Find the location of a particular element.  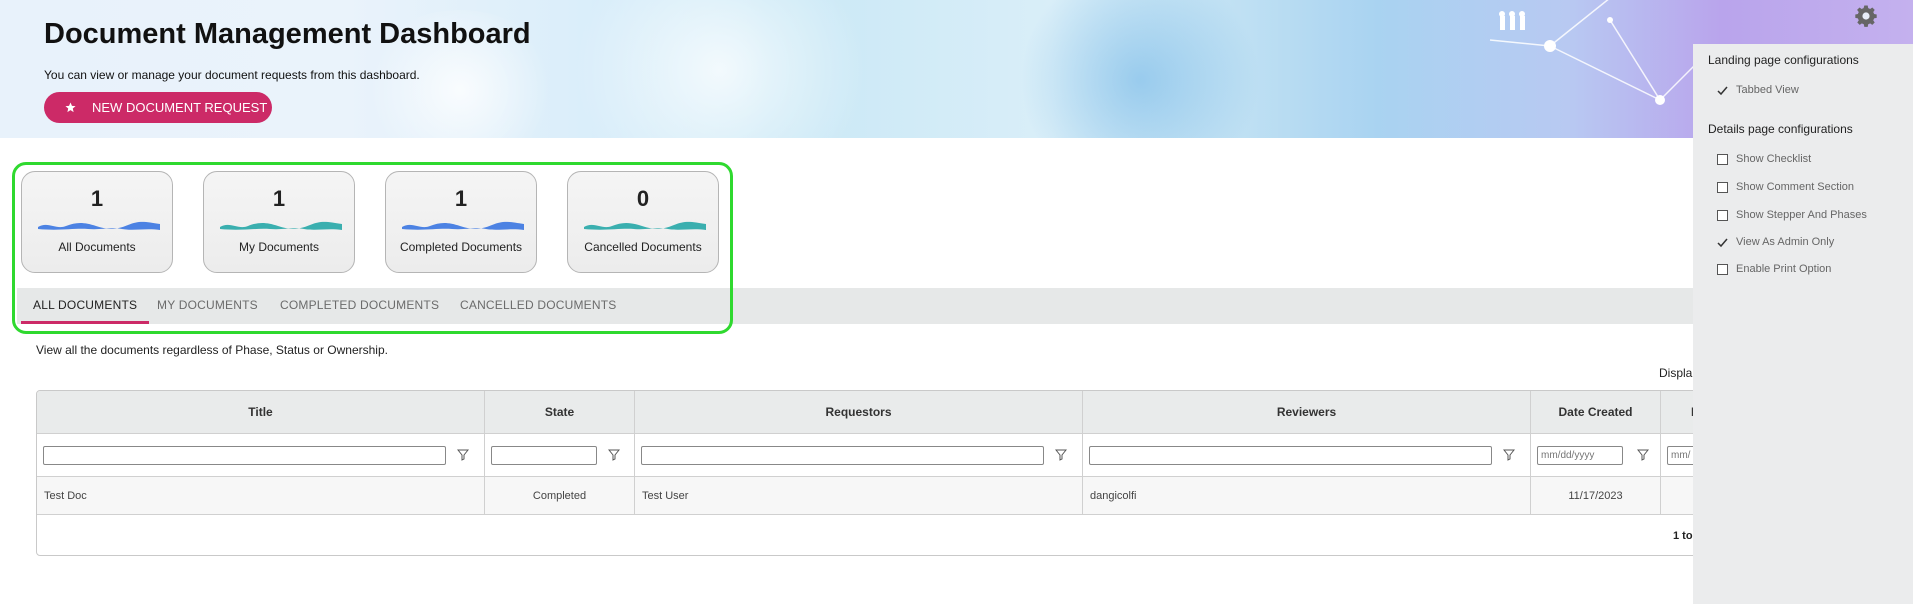

page-title: Document Management Dashboard is located at coordinates (287, 34).